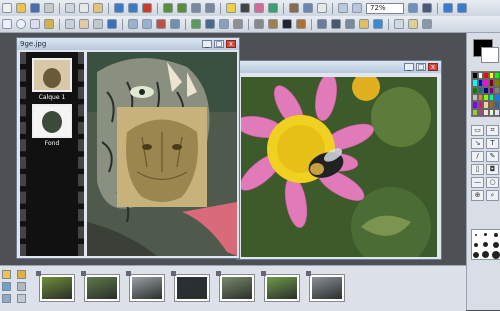  I want to click on folder-icon, so click(6, 274).